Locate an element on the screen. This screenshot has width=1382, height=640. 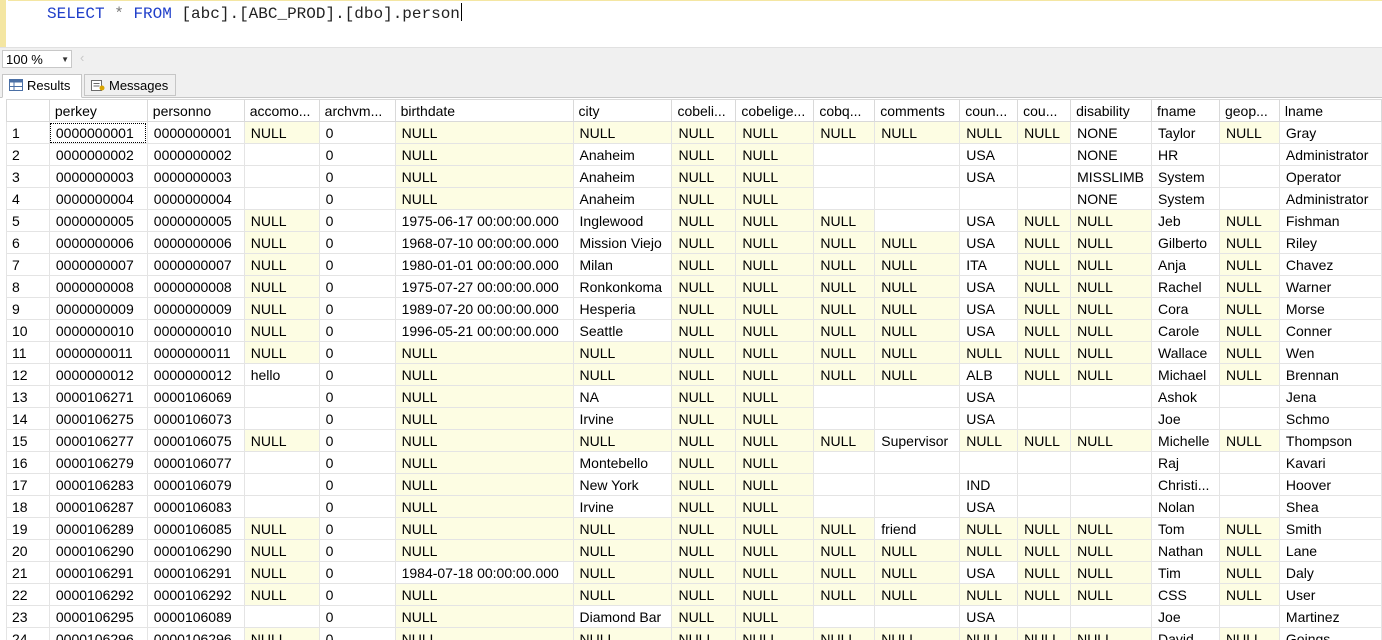
row-number: 24 is located at coordinates (28, 633).